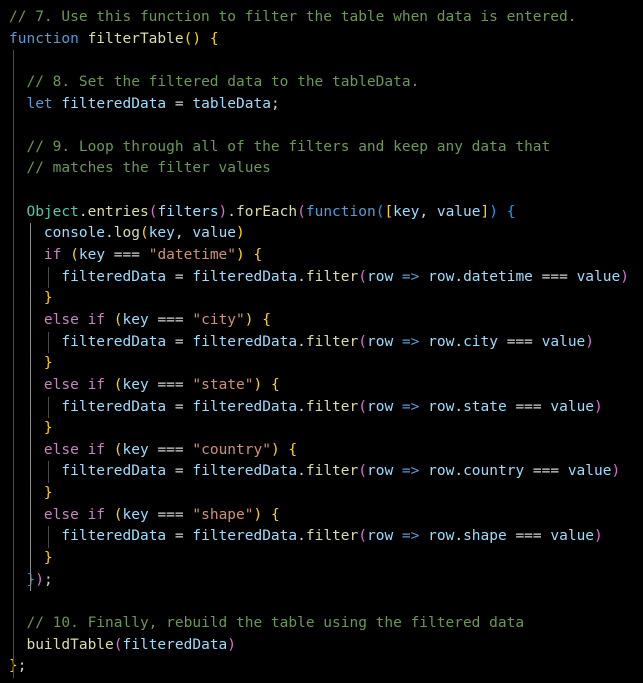 The height and width of the screenshot is (683, 643). What do you see at coordinates (321, 580) in the screenshot?
I see `code-line: });` at bounding box center [321, 580].